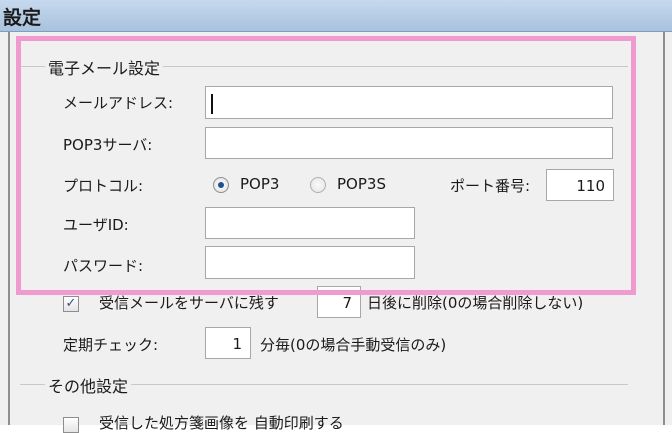 Image resolution: width=672 pixels, height=433 pixels. I want to click on title-bar: 設定, so click(336, 16).